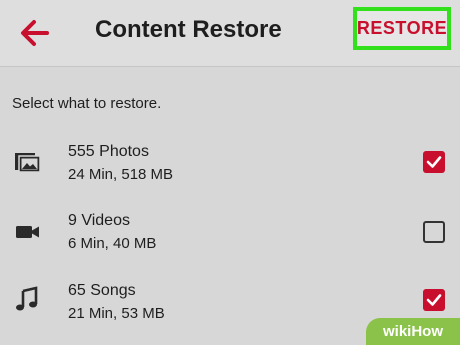 The image size is (460, 345). Describe the element at coordinates (28, 162) in the screenshot. I see `photos-icon` at that location.